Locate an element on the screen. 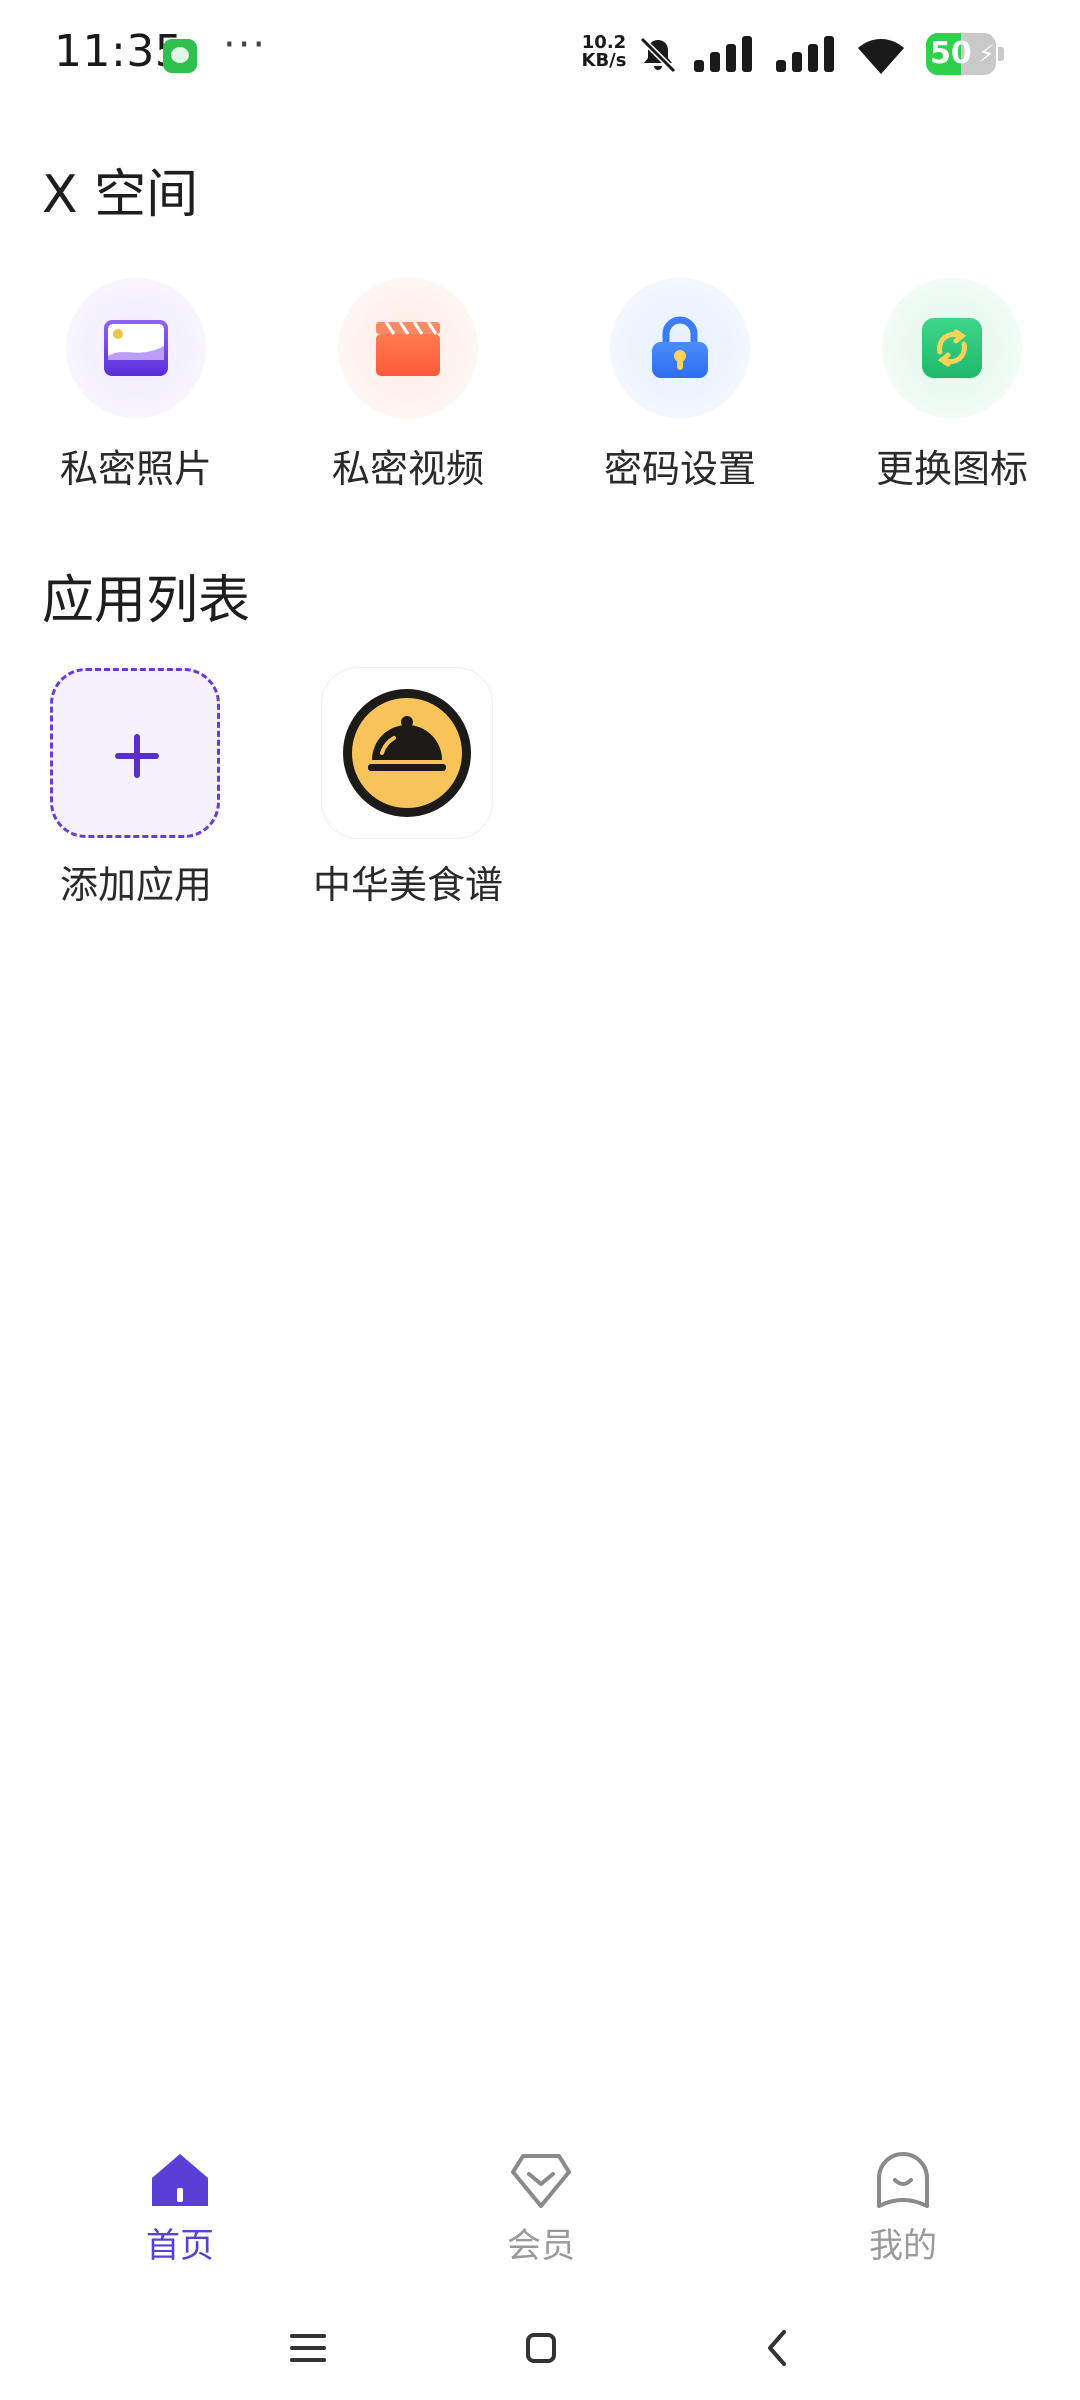  profile-icon is located at coordinates (903, 2180).